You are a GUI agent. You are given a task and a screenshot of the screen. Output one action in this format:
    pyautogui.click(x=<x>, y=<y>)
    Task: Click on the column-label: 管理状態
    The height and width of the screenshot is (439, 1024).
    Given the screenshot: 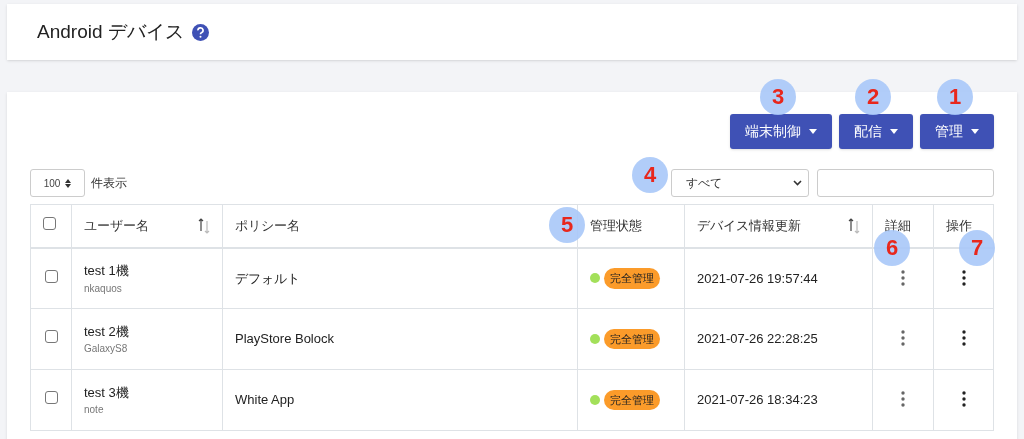 What is the action you would take?
    pyautogui.click(x=616, y=226)
    